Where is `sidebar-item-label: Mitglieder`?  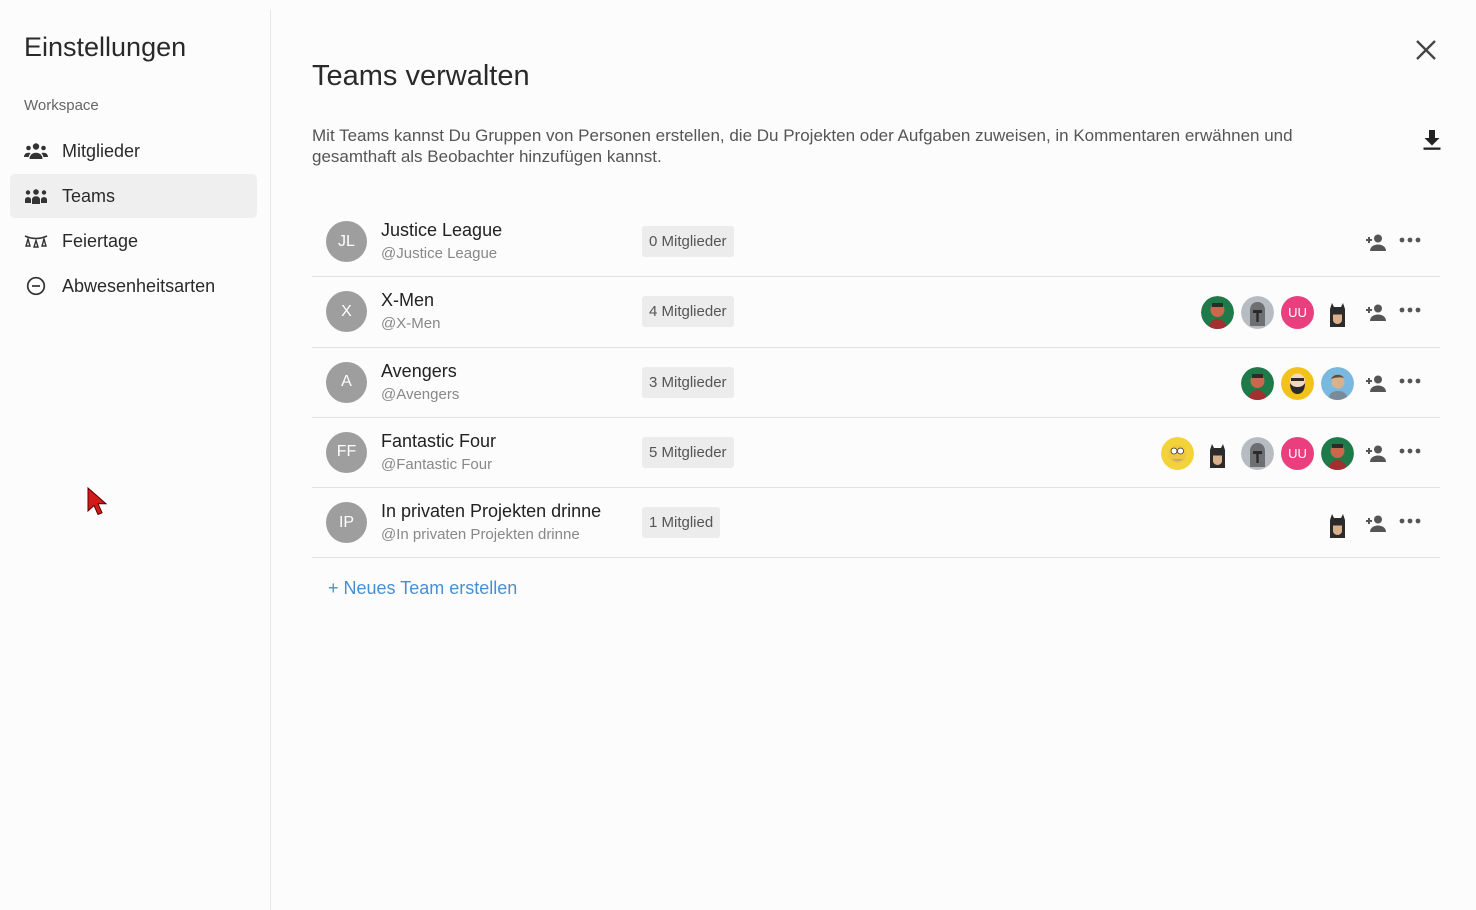
sidebar-item-label: Mitglieder is located at coordinates (101, 150).